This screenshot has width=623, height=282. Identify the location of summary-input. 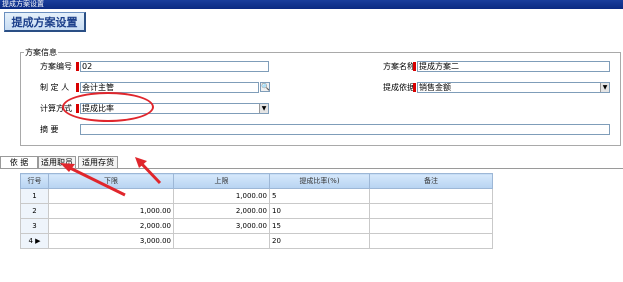
(345, 129).